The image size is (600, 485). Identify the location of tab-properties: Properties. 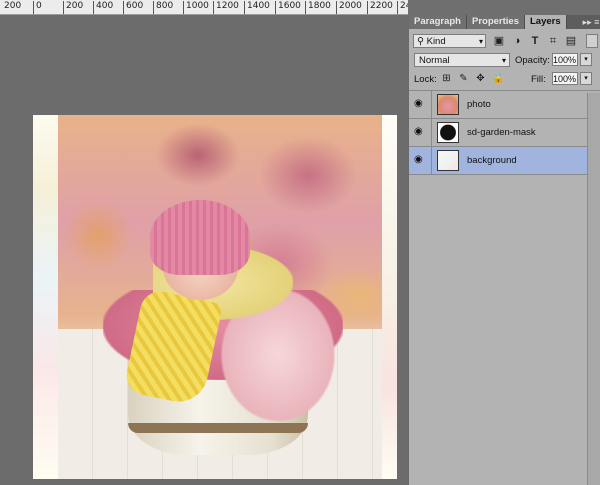
(496, 22).